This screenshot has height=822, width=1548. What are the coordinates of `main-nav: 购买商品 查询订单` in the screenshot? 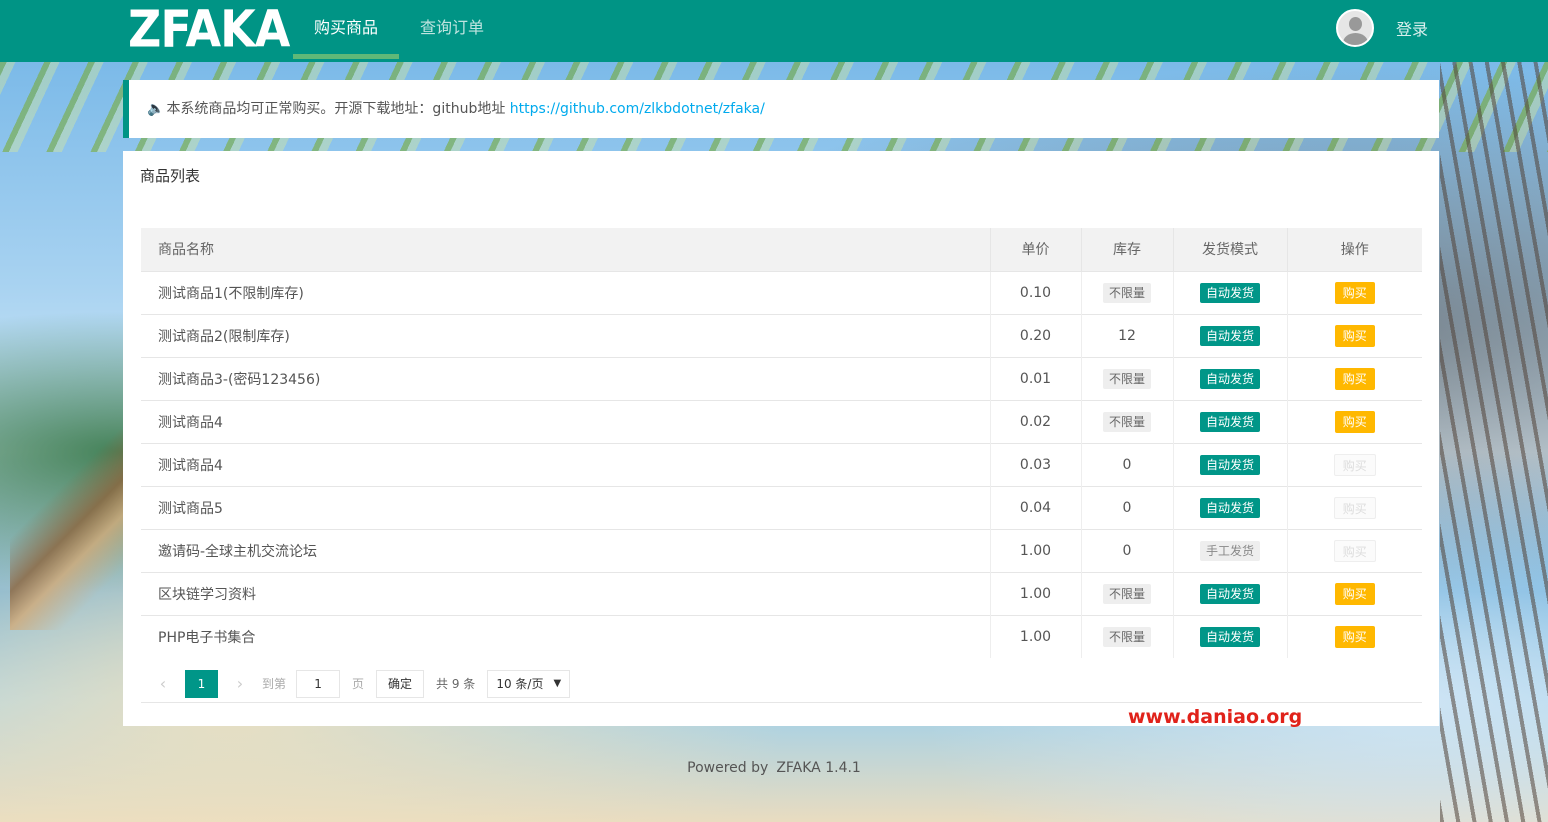 It's located at (399, 31).